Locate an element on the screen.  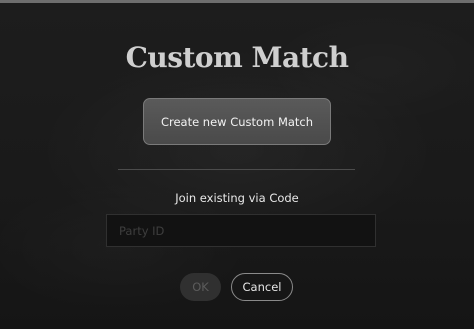
ok-button: OK is located at coordinates (200, 287).